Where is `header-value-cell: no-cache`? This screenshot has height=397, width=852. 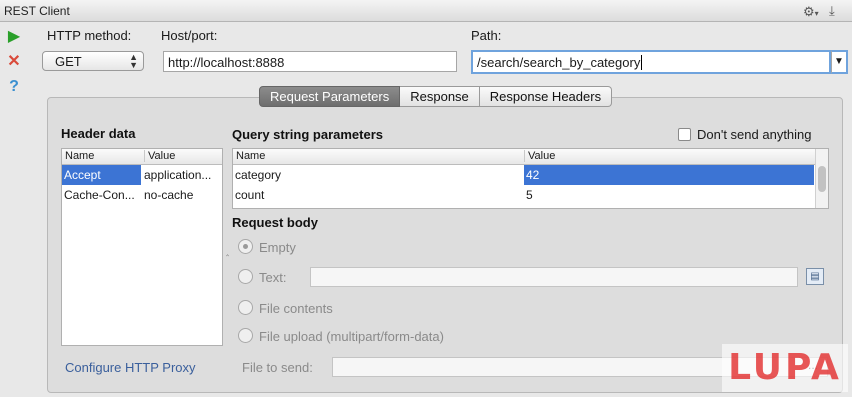 header-value-cell: no-cache is located at coordinates (183, 195).